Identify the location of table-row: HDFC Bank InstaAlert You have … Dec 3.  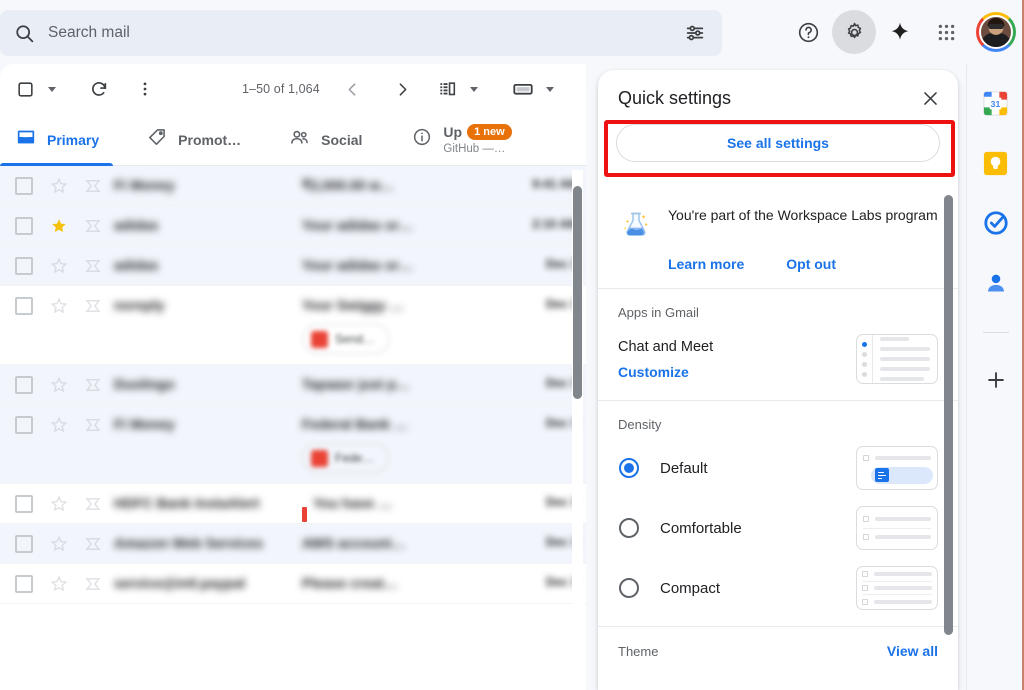
(293, 504).